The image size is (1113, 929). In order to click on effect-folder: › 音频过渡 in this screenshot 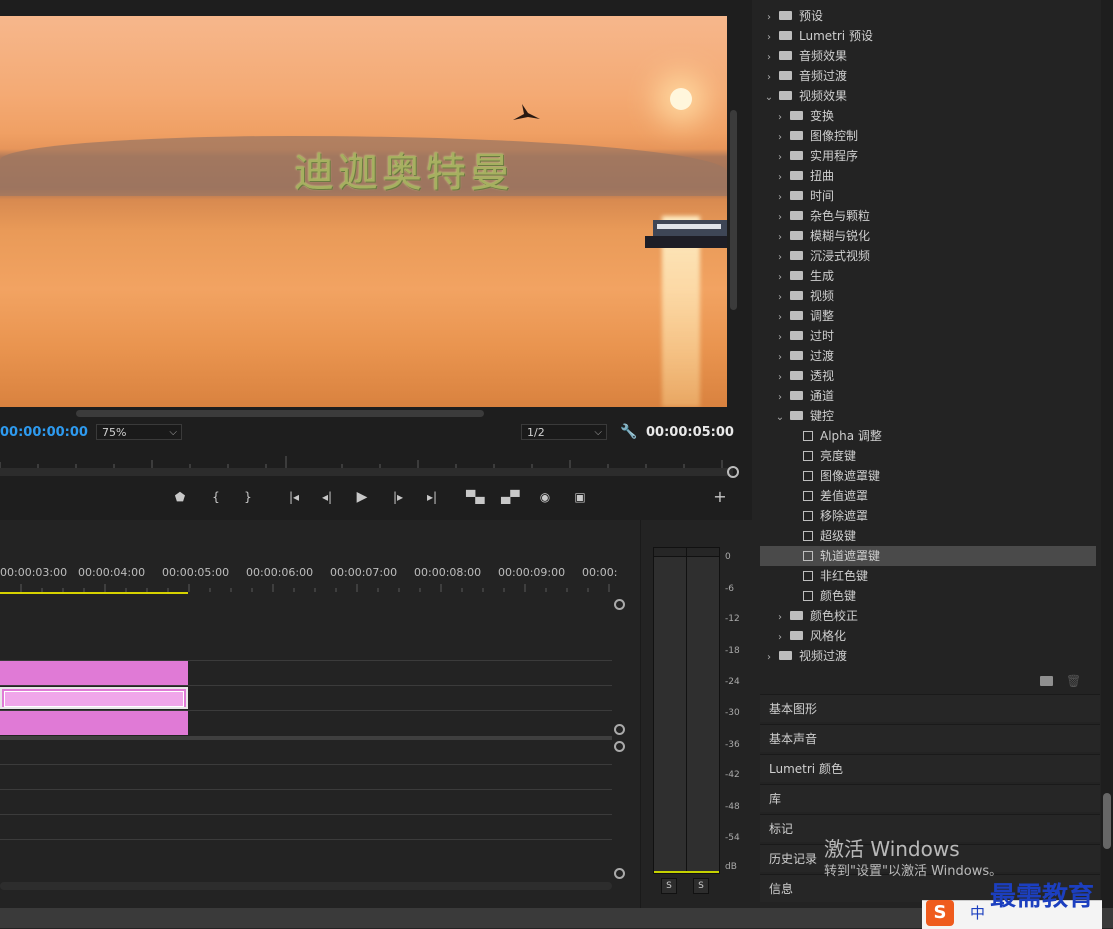, I will do `click(928, 76)`.